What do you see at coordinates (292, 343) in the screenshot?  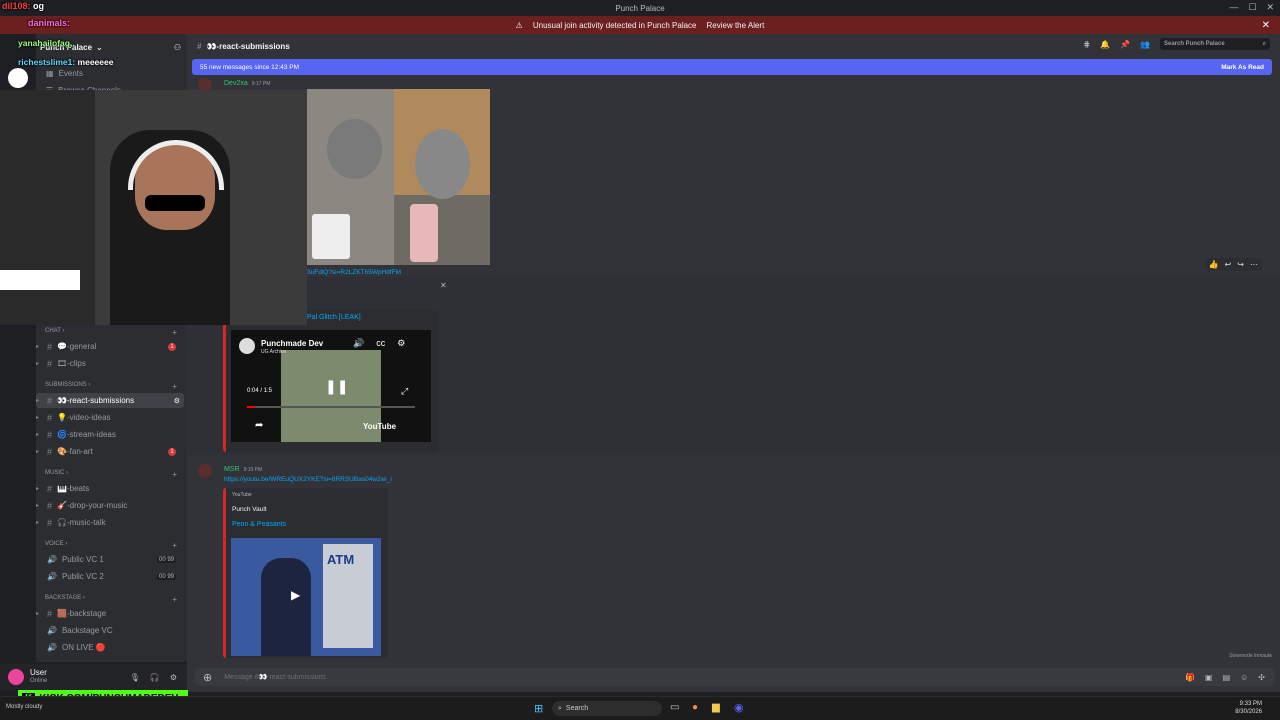 I see `video-channel: Punchmade Dev` at bounding box center [292, 343].